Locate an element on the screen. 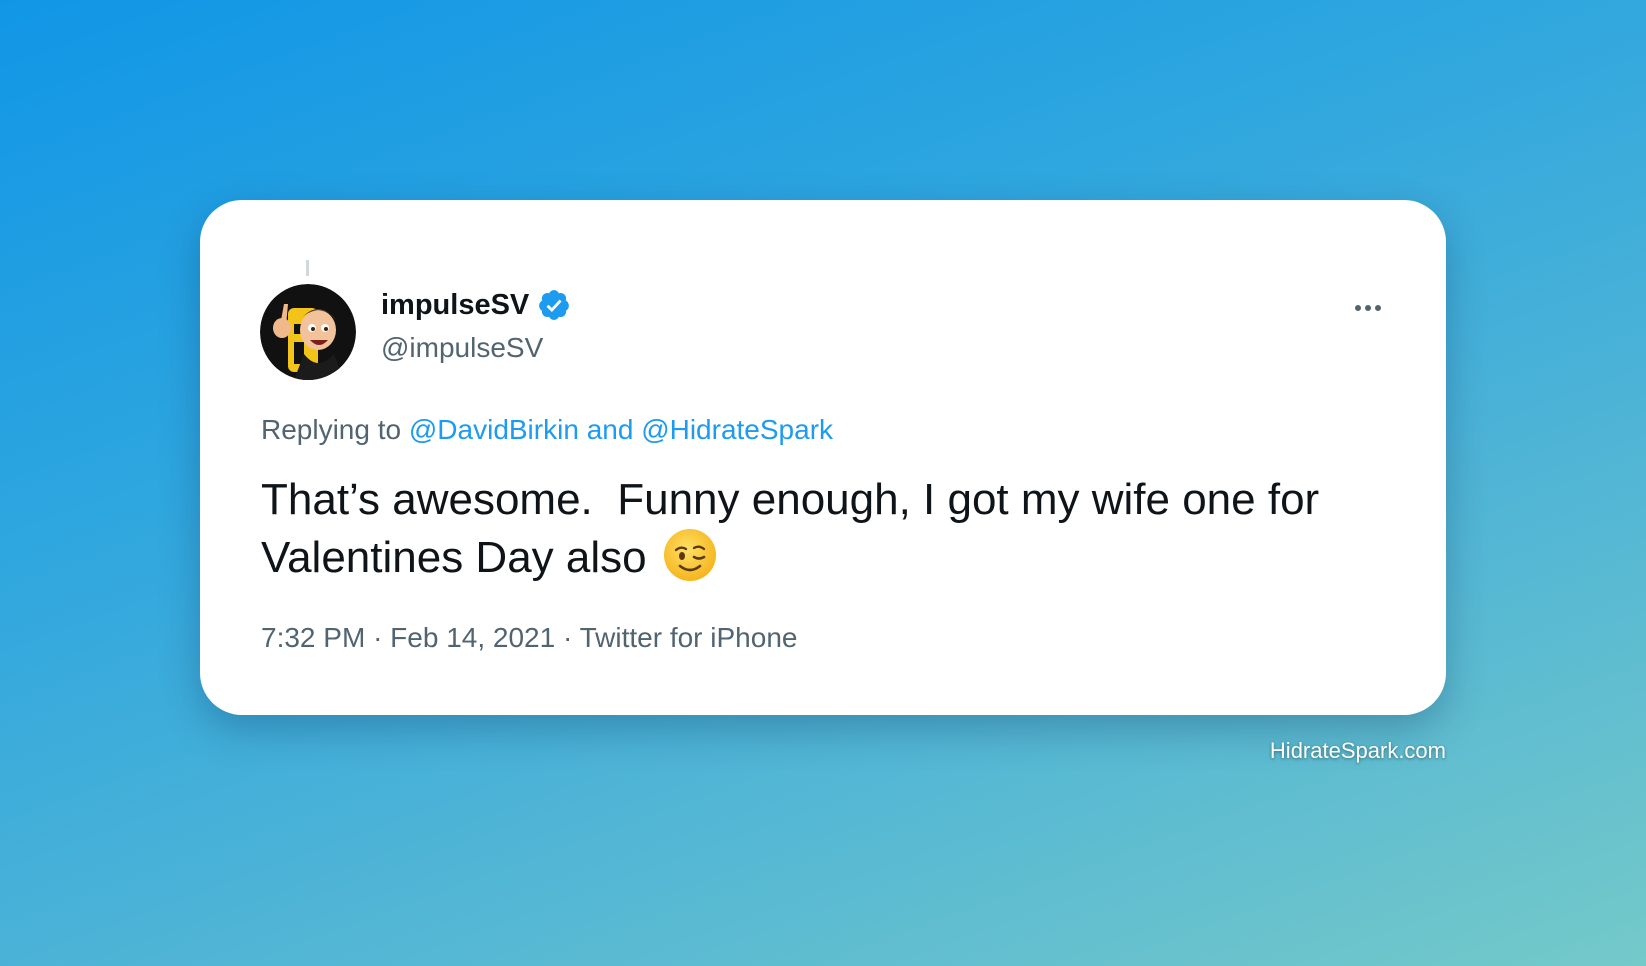 Image resolution: width=1646 pixels, height=966 pixels. more-icon is located at coordinates (1368, 308).